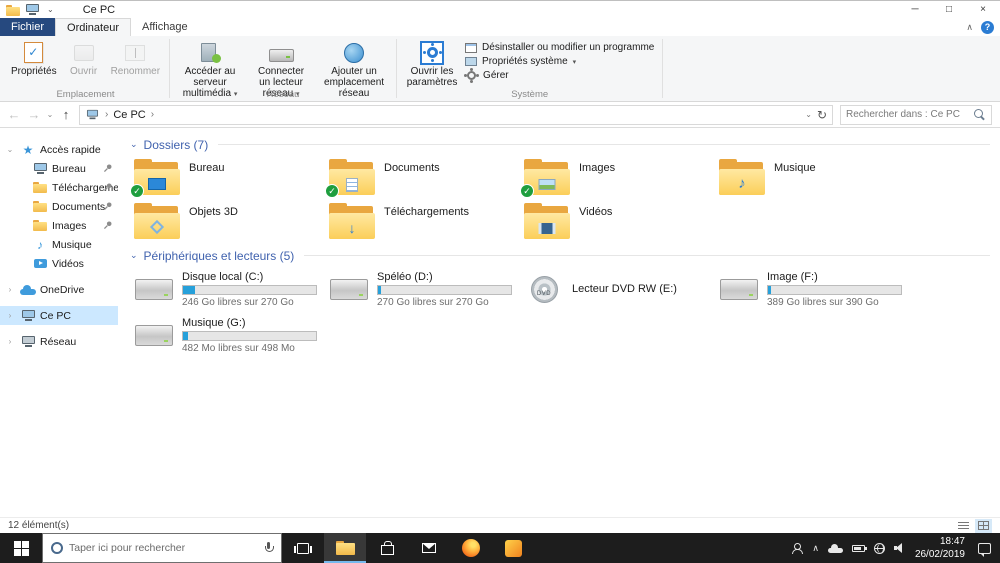  What do you see at coordinates (34, 58) in the screenshot?
I see `proprietes-button: Propriétés` at bounding box center [34, 58].